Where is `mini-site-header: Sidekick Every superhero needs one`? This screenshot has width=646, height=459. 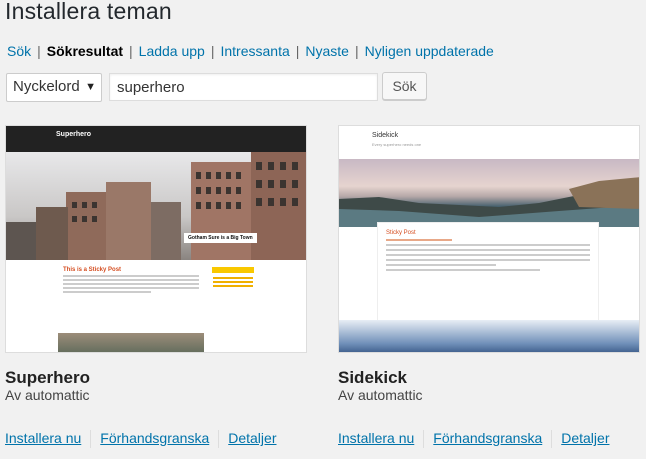
mini-site-header: Sidekick Every superhero needs one is located at coordinates (489, 142).